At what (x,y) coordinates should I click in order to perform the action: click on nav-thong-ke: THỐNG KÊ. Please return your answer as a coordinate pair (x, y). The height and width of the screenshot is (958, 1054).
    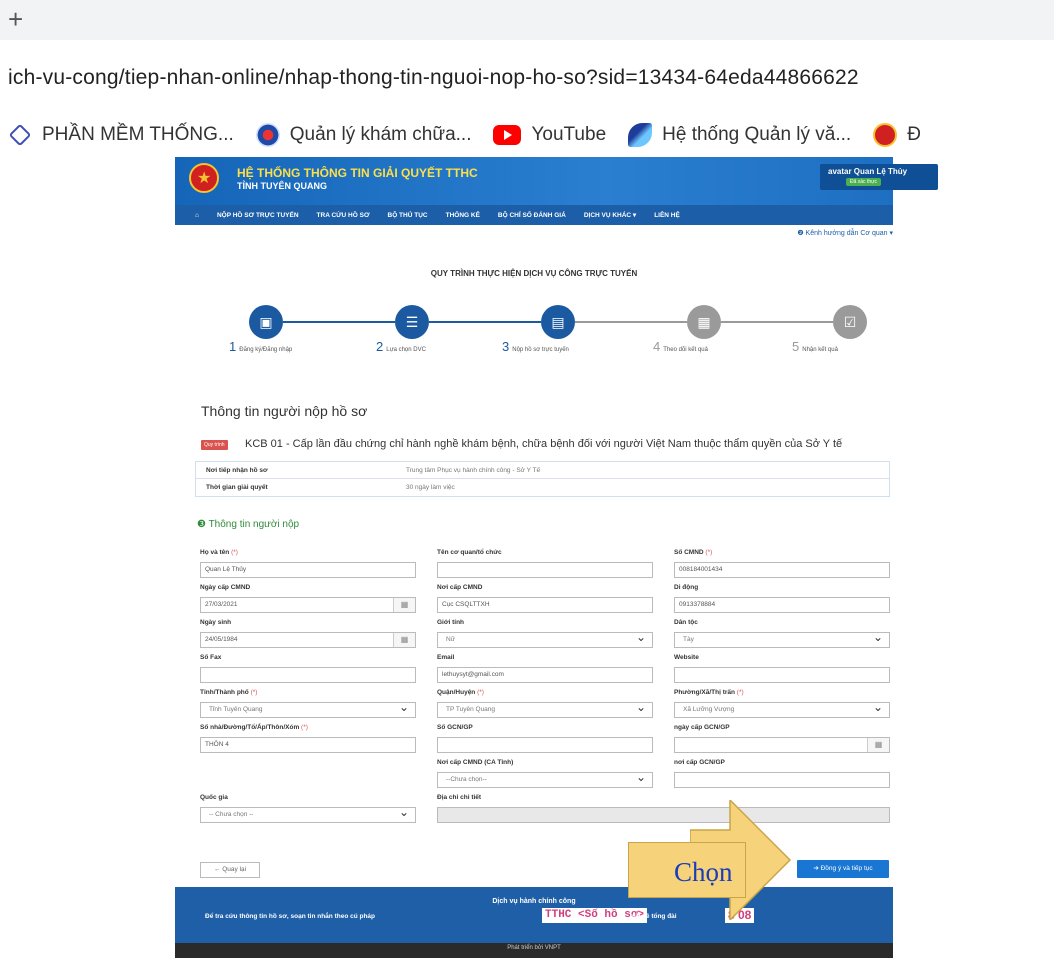
    Looking at the image, I should click on (463, 215).